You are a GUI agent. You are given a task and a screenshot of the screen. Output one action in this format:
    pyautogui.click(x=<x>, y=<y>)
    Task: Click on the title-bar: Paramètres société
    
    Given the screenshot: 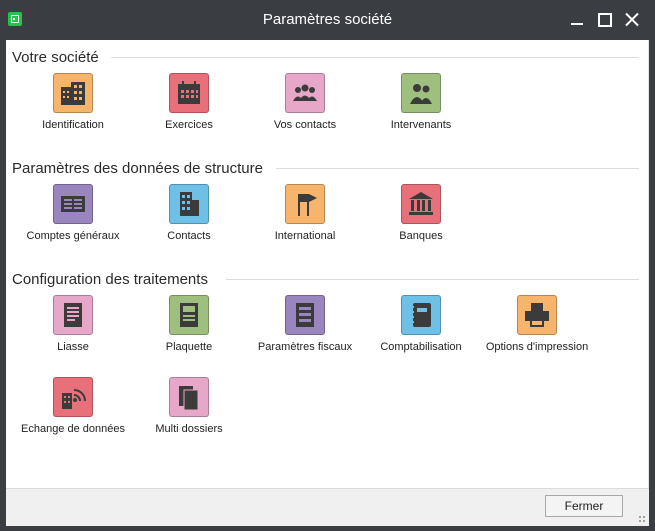 What is the action you would take?
    pyautogui.click(x=327, y=20)
    